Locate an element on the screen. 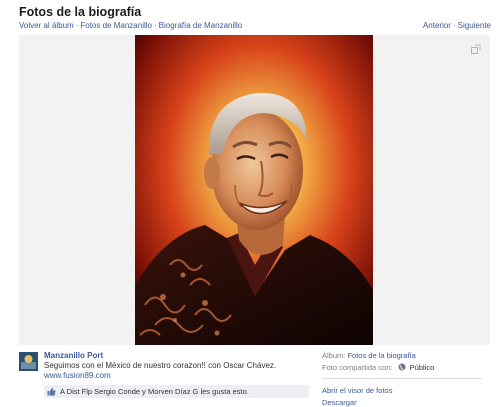  photo-pager: Anterior · Siguiente is located at coordinates (457, 25).